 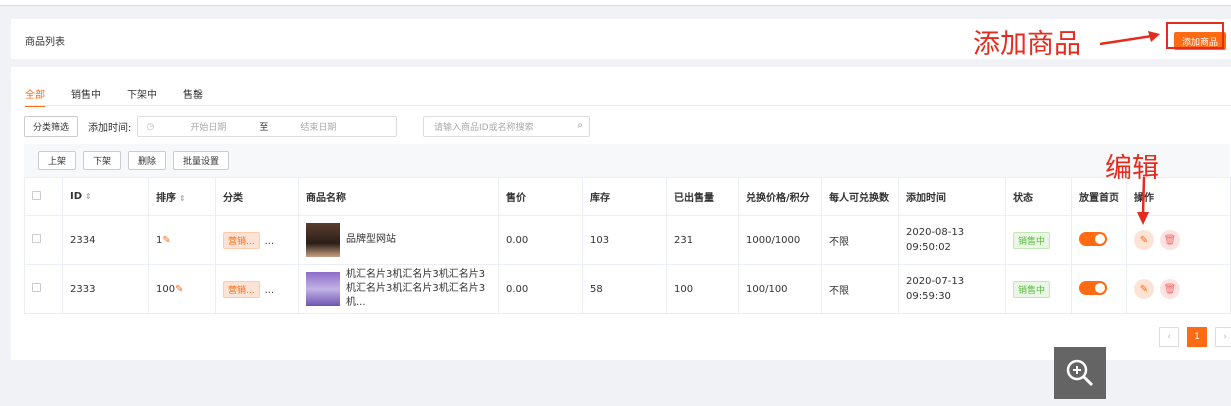 I want to click on annotation-arrow-down-icon, so click(x=1143, y=201).